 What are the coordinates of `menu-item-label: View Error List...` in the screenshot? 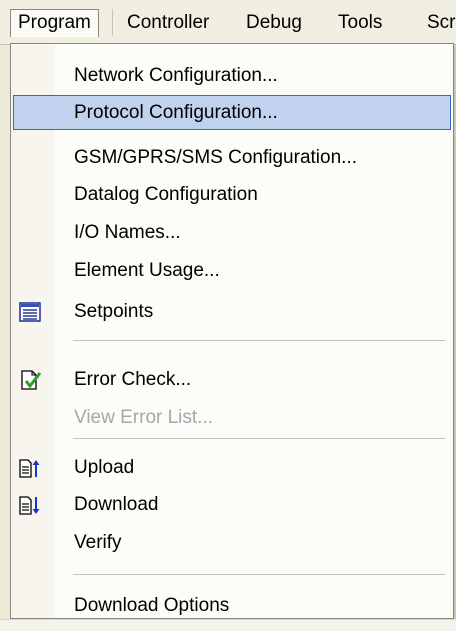 It's located at (144, 417).